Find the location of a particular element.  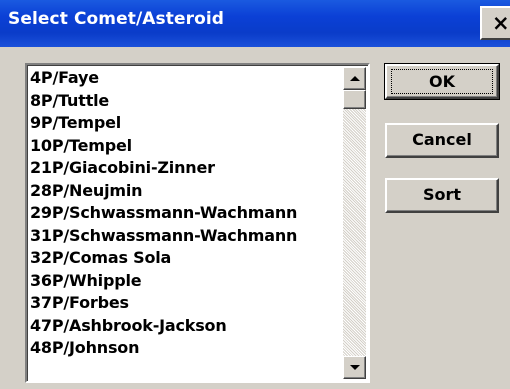

close-button: × is located at coordinates (495, 23).